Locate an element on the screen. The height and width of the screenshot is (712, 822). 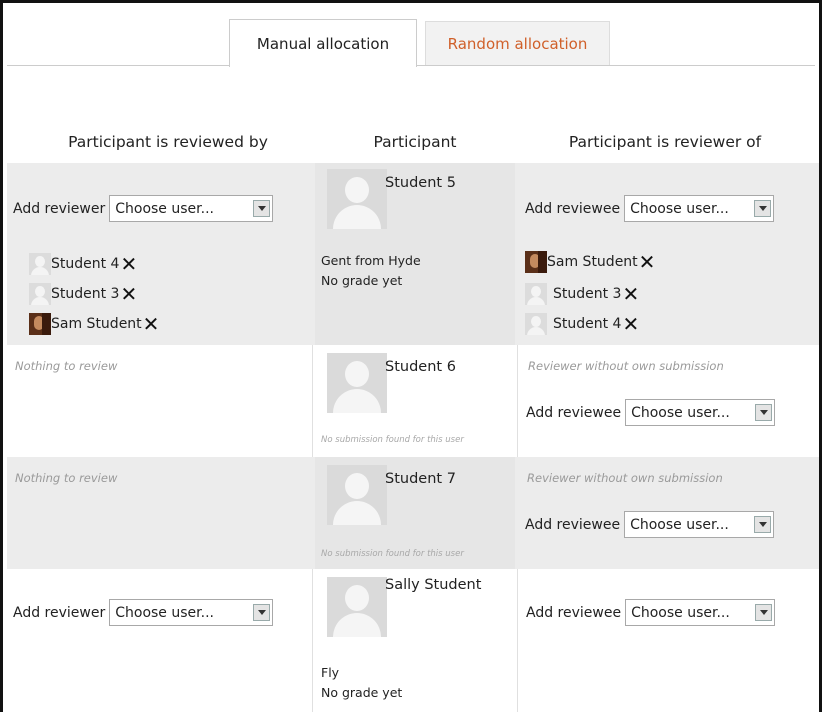
header-reviewed-by: Participant is reviewed by is located at coordinates (168, 142).